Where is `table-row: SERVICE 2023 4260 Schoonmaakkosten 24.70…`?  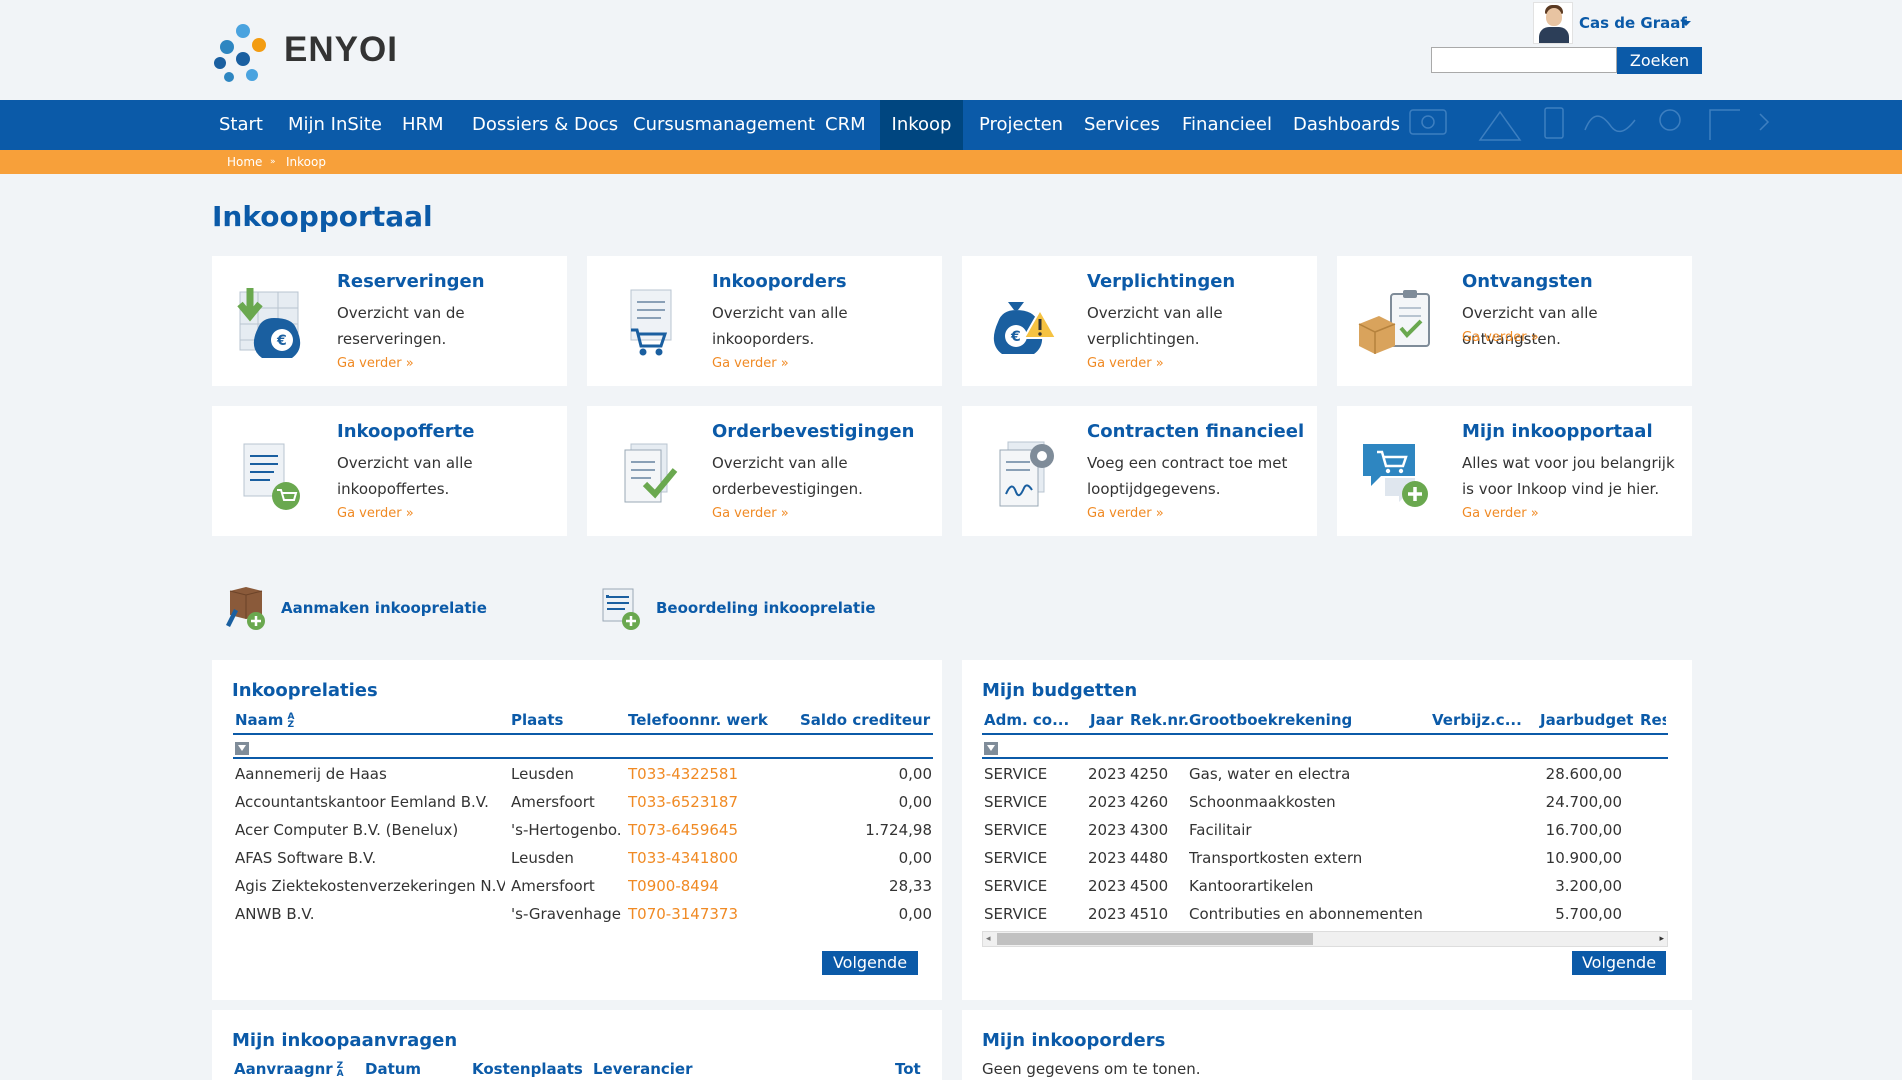
table-row: SERVICE 2023 4260 Schoonmaakkosten 24.70… is located at coordinates (1327, 802).